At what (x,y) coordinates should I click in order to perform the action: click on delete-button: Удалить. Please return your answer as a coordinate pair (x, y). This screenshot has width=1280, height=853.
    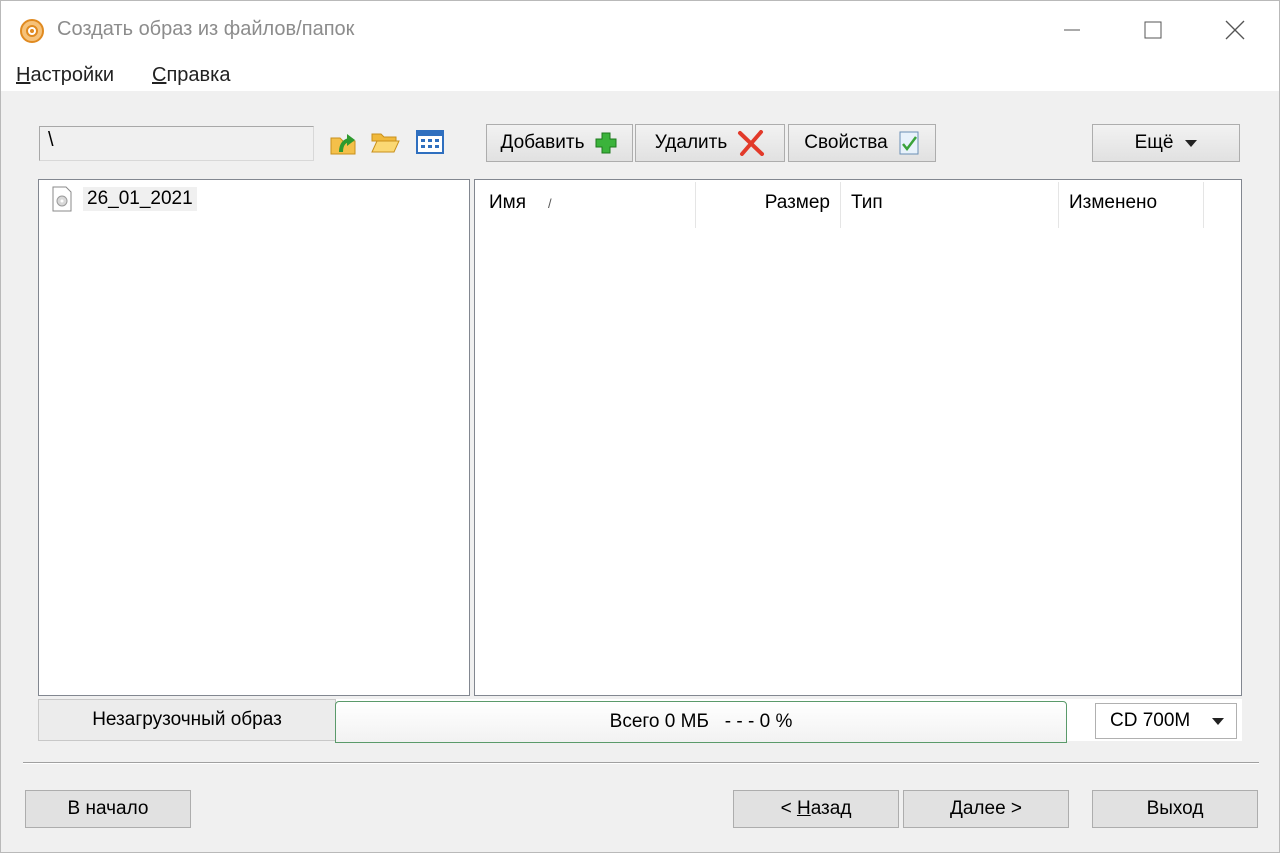
    Looking at the image, I should click on (710, 143).